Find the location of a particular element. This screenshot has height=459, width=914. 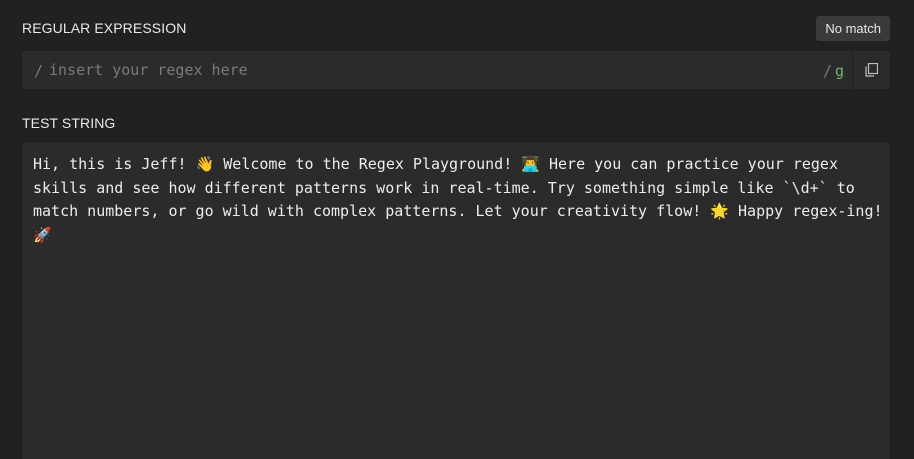

match-status-badge: No match is located at coordinates (853, 28).